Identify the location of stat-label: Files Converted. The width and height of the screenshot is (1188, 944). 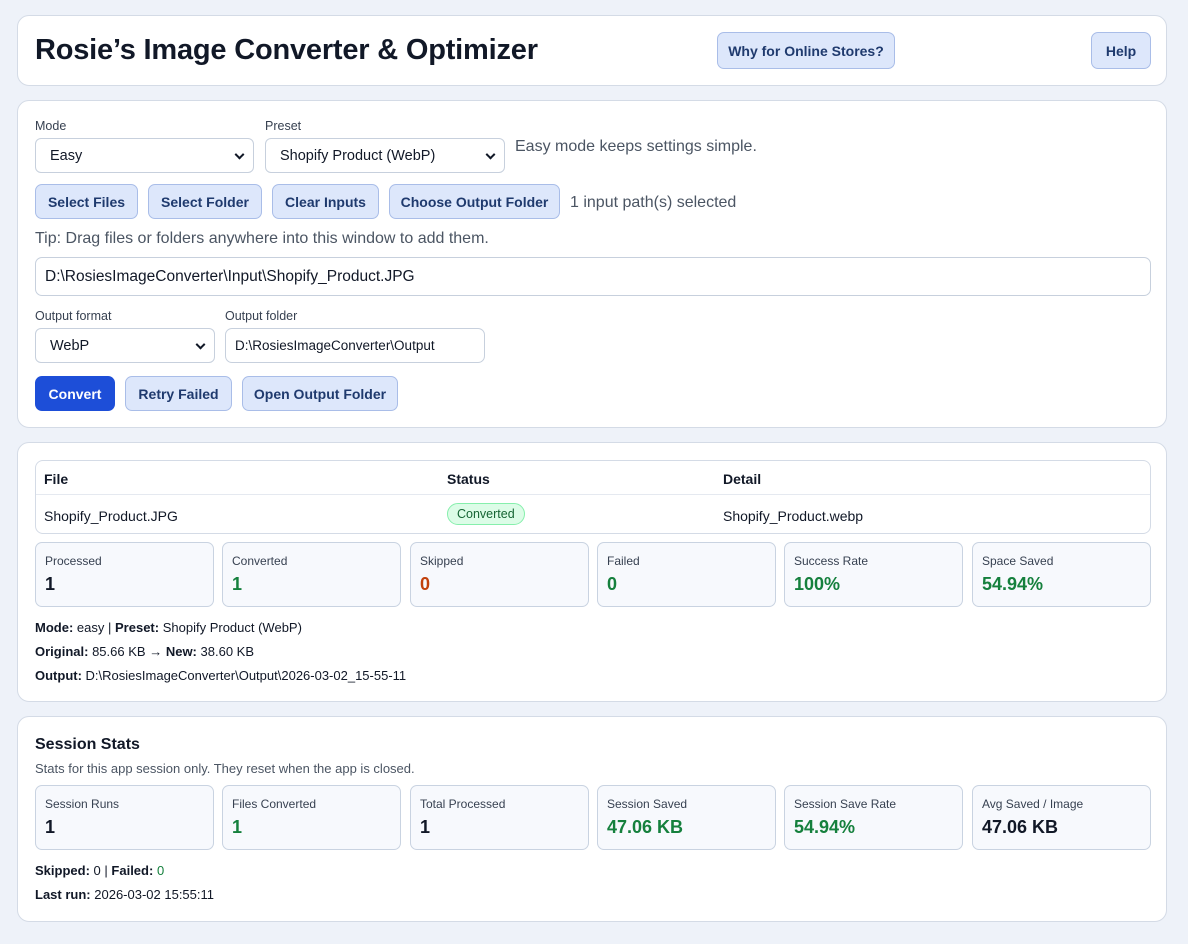
(274, 804).